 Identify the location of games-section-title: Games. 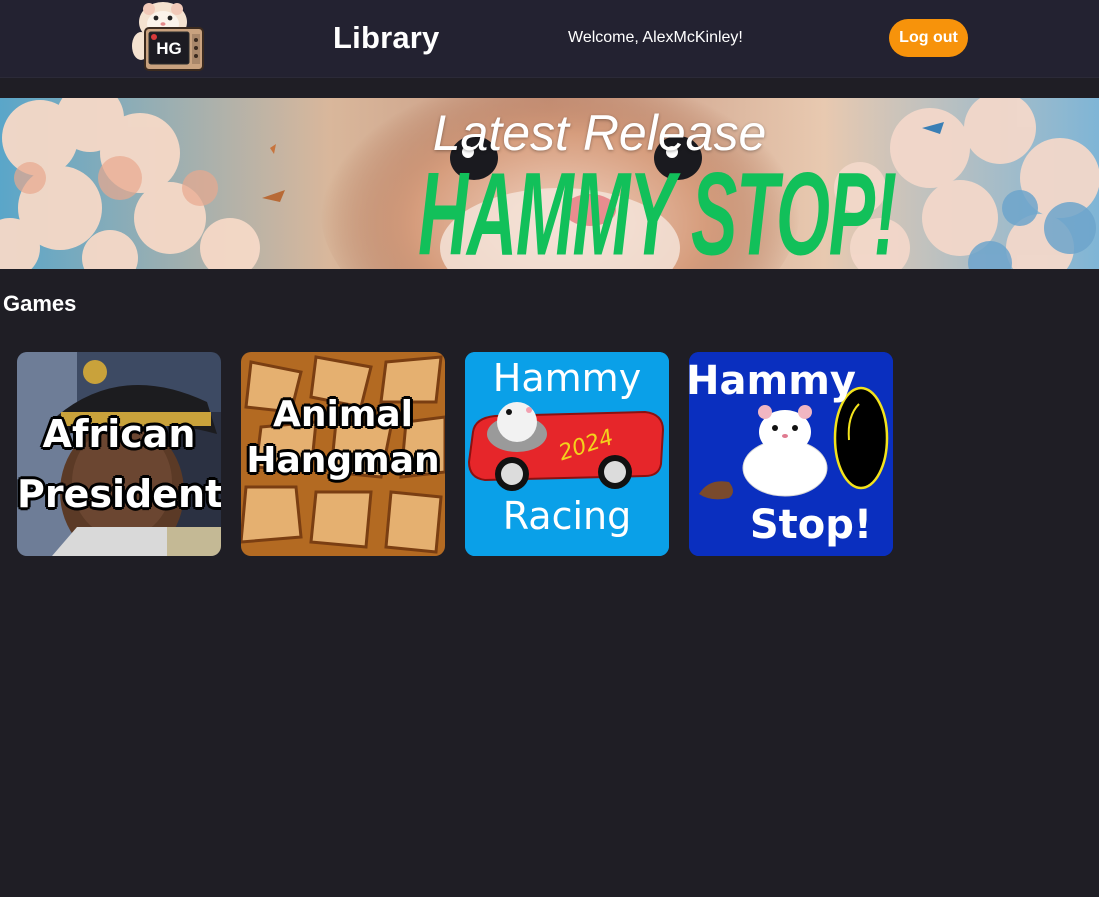
(40, 303).